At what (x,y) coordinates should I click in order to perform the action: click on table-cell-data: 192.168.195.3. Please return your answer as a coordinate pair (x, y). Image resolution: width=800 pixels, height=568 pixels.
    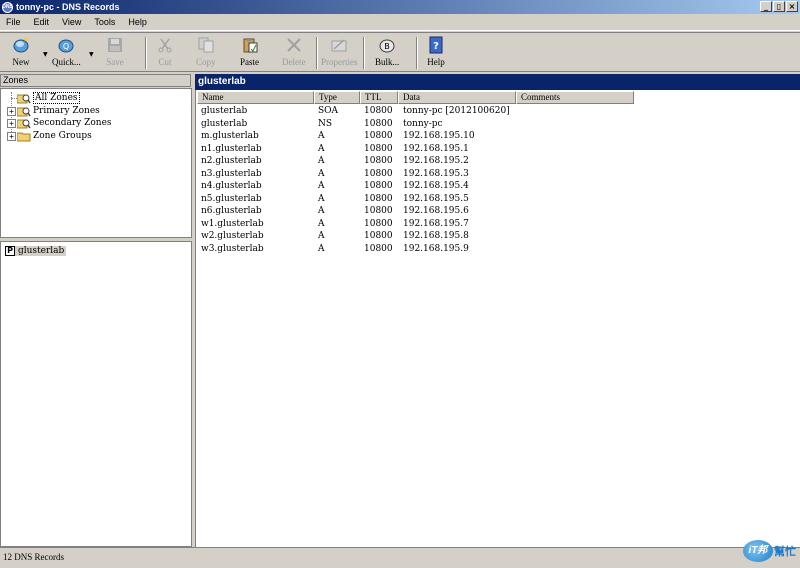
    Looking at the image, I should click on (436, 173).